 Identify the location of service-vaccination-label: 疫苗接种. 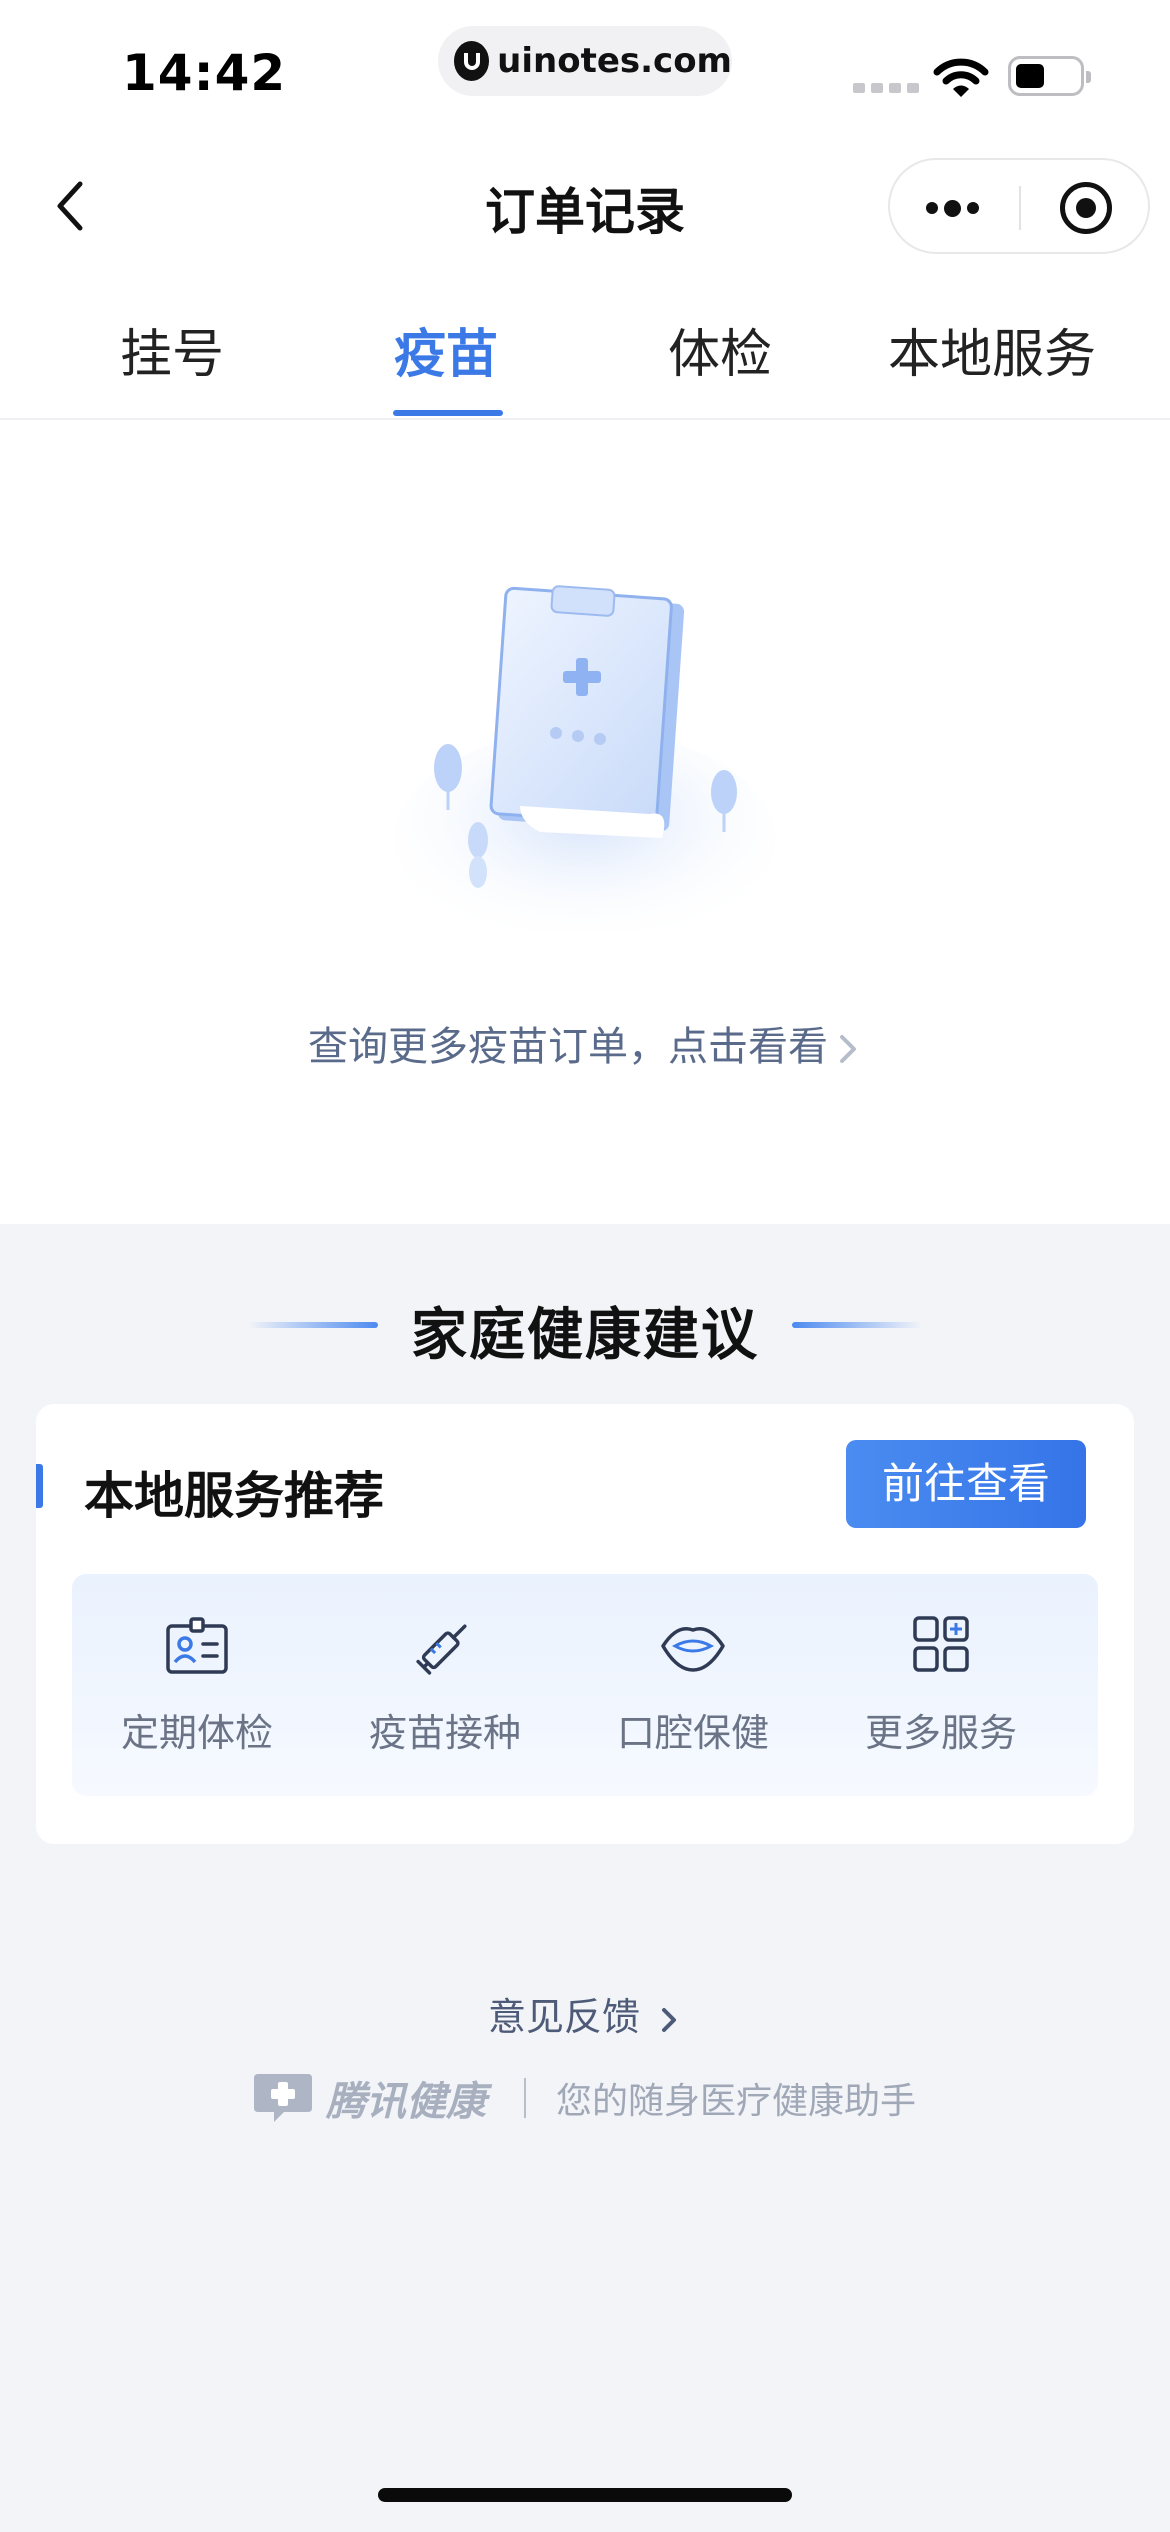
(444, 1733).